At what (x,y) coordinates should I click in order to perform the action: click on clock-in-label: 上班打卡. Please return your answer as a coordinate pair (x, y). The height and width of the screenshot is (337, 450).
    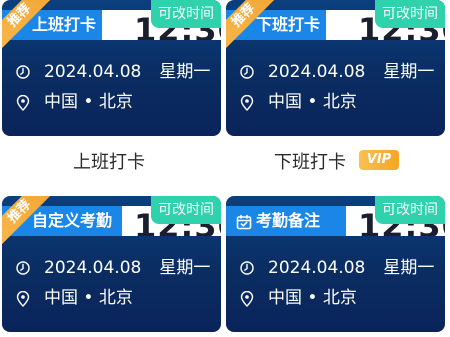
    Looking at the image, I should click on (109, 161).